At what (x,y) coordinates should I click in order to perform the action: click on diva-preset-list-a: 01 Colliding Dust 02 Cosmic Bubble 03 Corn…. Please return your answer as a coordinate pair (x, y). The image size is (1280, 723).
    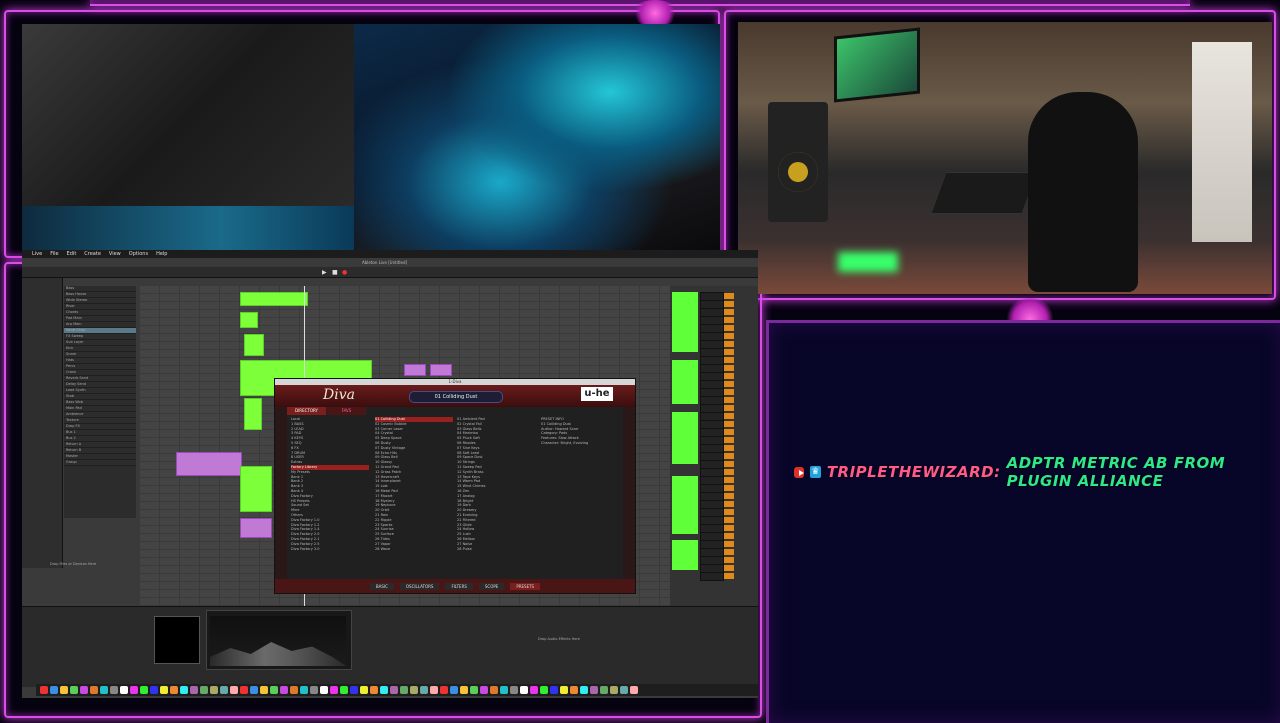
    Looking at the image, I should click on (414, 497).